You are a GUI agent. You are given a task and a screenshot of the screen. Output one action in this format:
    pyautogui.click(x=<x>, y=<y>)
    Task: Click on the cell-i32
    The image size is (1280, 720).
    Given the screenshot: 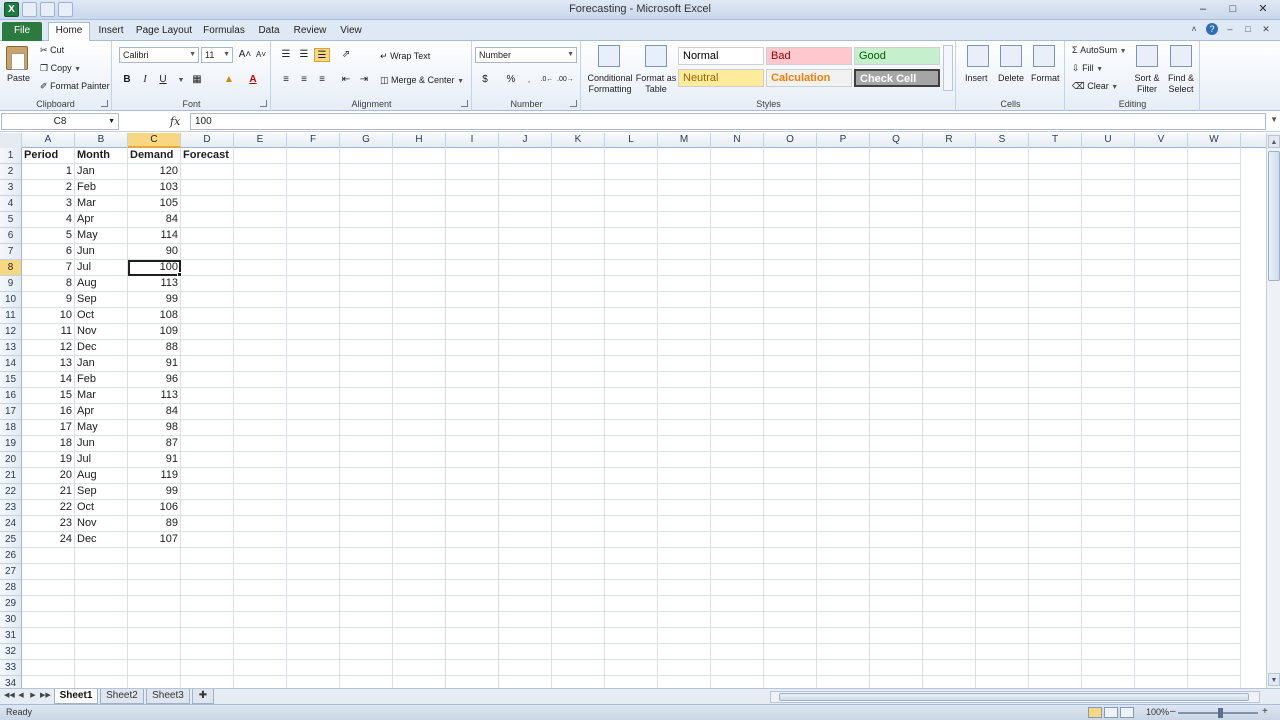 What is the action you would take?
    pyautogui.click(x=472, y=652)
    